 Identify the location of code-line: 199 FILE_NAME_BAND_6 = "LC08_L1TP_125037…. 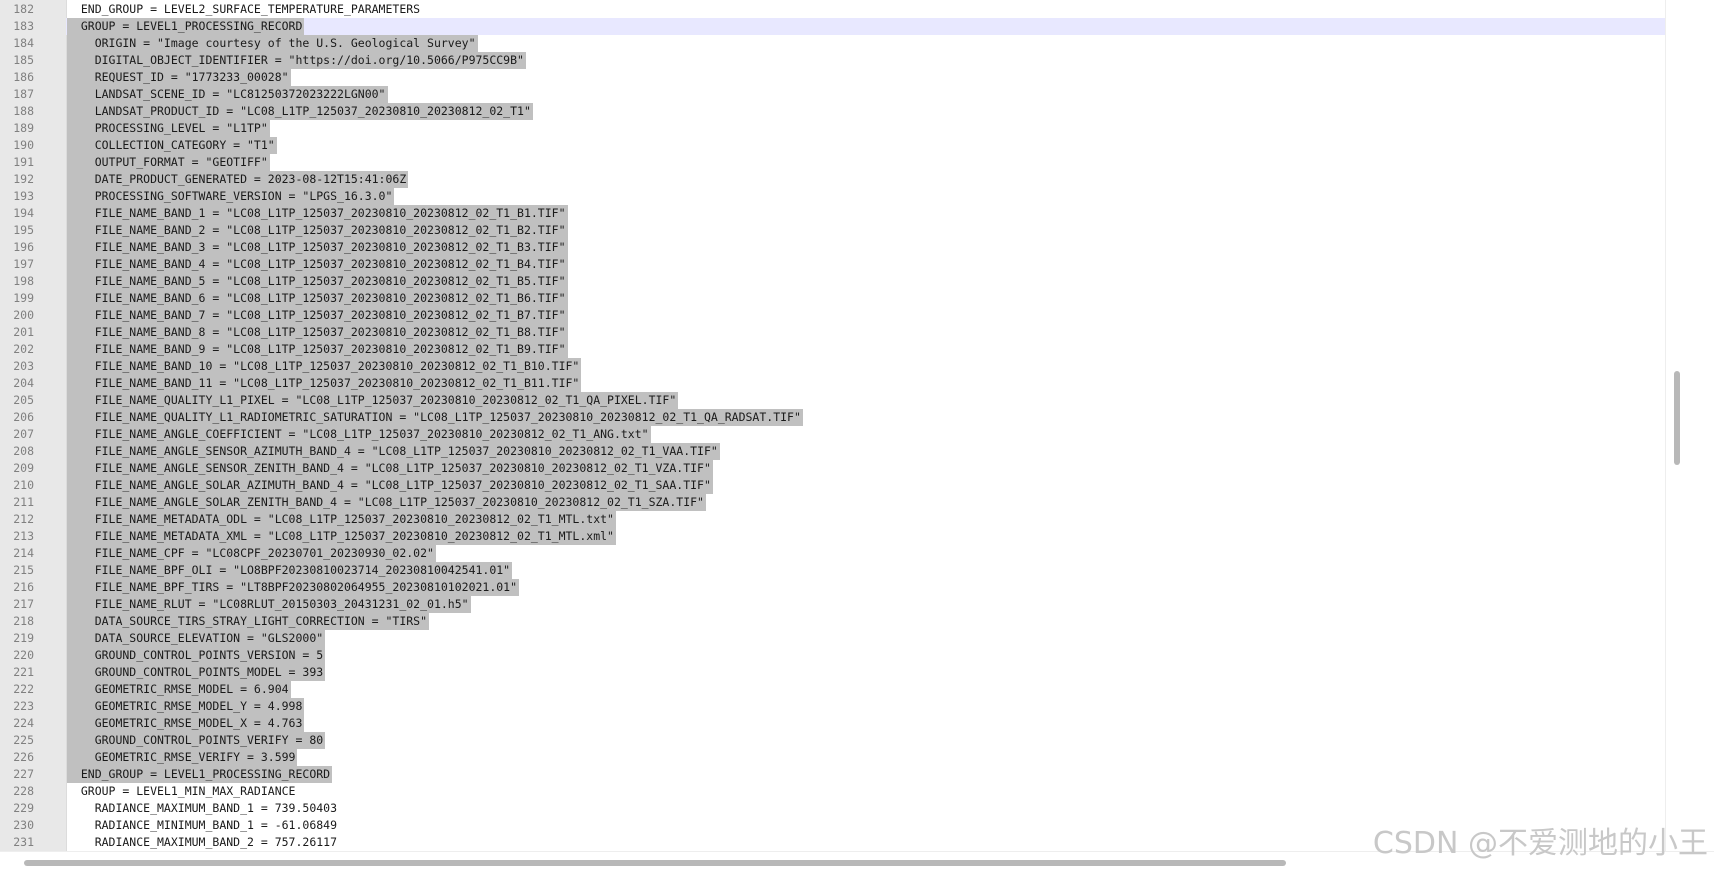
(845, 298).